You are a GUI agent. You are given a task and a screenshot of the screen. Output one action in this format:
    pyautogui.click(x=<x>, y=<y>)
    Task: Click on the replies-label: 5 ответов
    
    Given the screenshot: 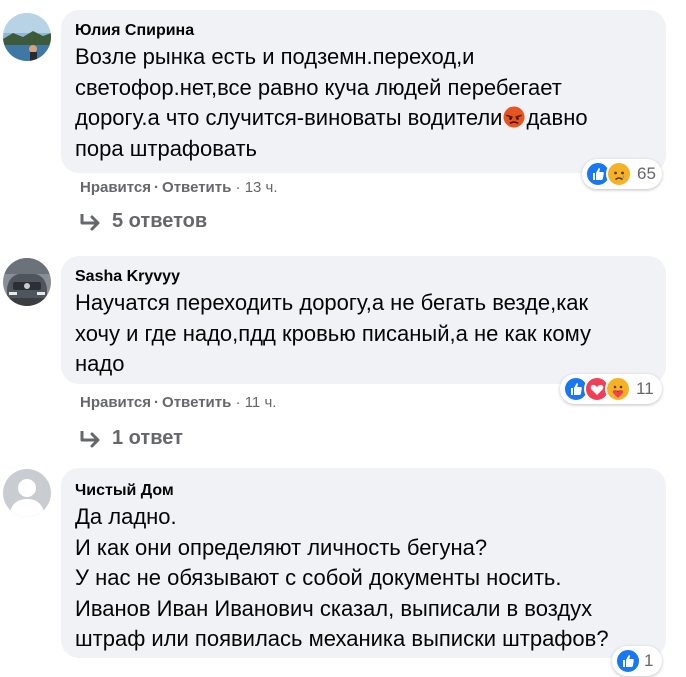 What is the action you would take?
    pyautogui.click(x=160, y=221)
    